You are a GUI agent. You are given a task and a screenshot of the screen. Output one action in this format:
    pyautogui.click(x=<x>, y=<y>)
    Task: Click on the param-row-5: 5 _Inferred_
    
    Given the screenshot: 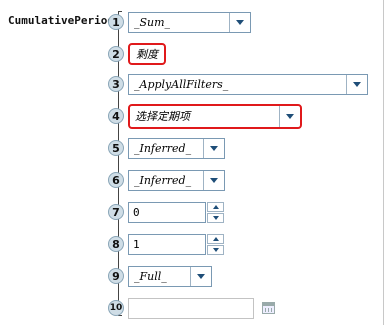 What is the action you would take?
    pyautogui.click(x=166, y=148)
    